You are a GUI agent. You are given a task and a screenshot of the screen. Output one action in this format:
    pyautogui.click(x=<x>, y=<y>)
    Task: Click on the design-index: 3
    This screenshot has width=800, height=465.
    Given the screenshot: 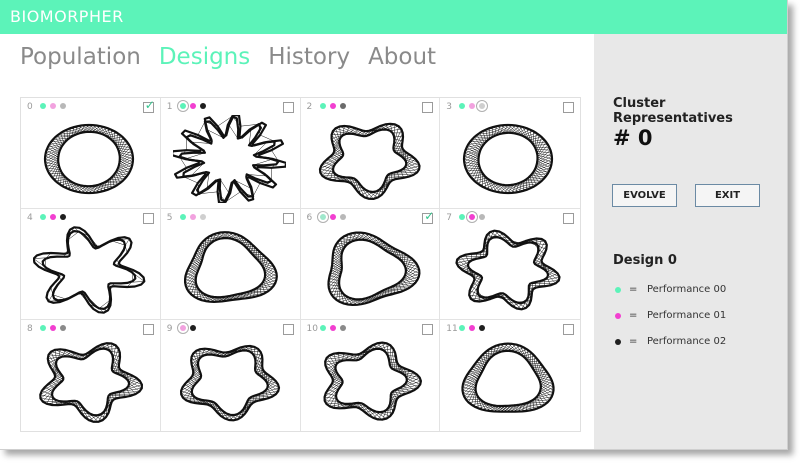 What is the action you would take?
    pyautogui.click(x=449, y=107)
    